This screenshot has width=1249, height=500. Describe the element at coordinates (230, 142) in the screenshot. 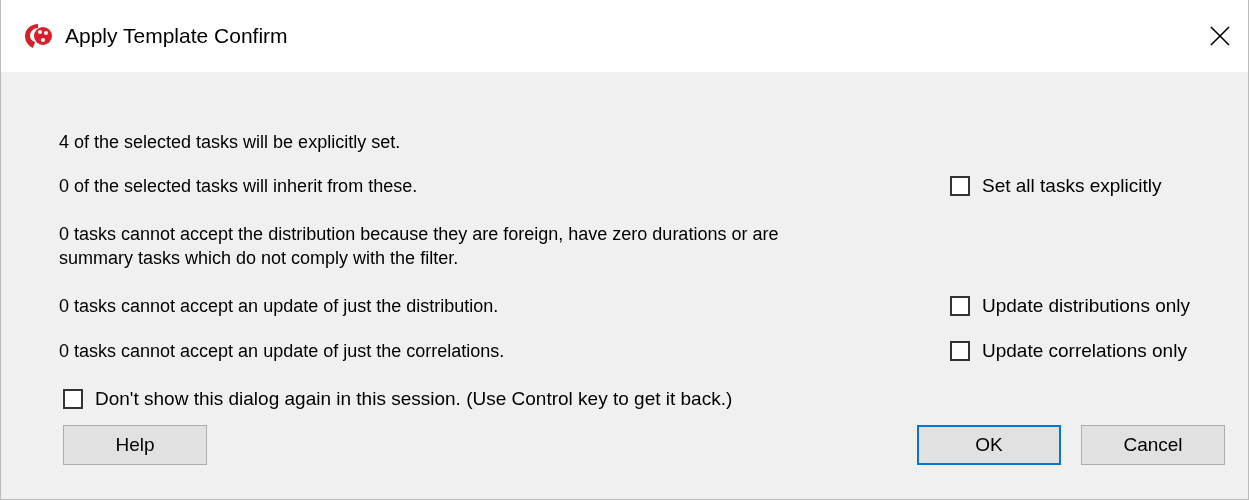

I see `message-text: 4 of the selected tasks will be explicitly set.` at that location.